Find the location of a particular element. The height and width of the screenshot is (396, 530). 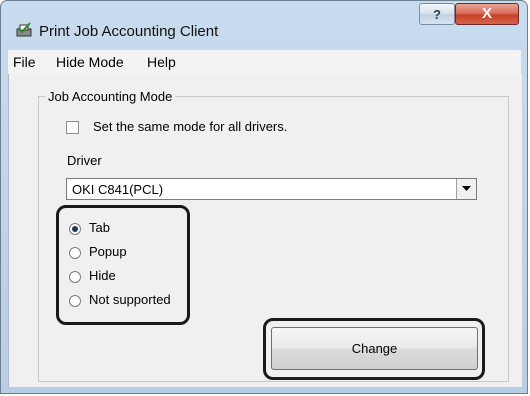

menu-file: File is located at coordinates (24, 62).